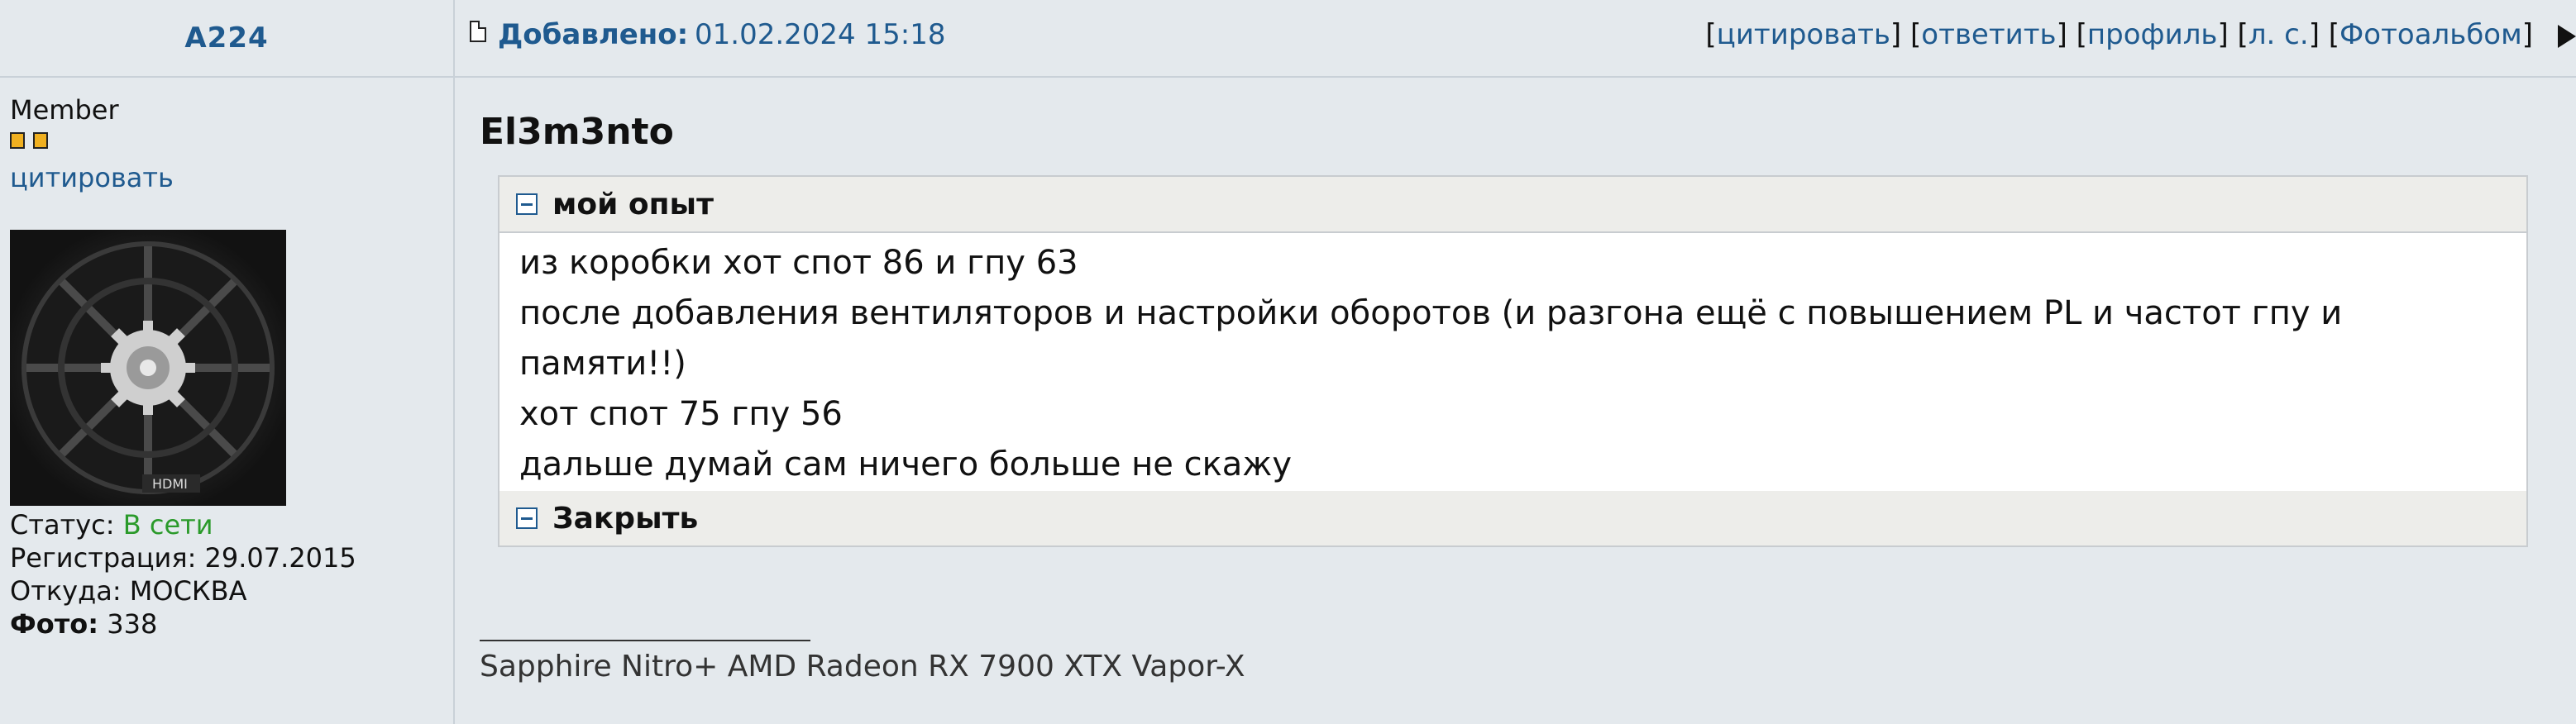 The width and height of the screenshot is (2576, 724). Describe the element at coordinates (820, 34) in the screenshot. I see `added-date: 01.02.2024 15:18` at that location.